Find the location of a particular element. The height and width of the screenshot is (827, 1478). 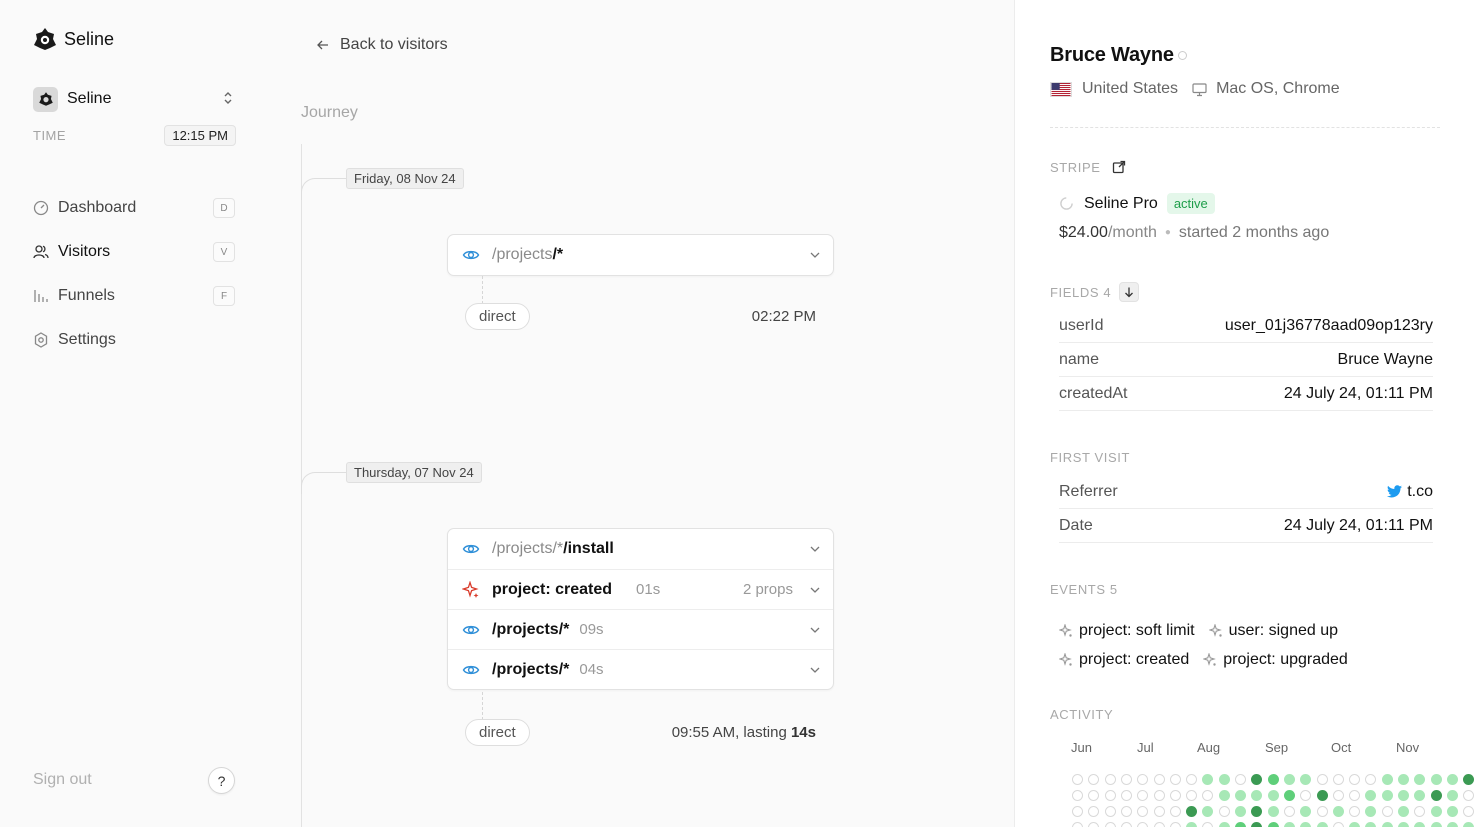

event-chip: user: signed up is located at coordinates (1273, 631).